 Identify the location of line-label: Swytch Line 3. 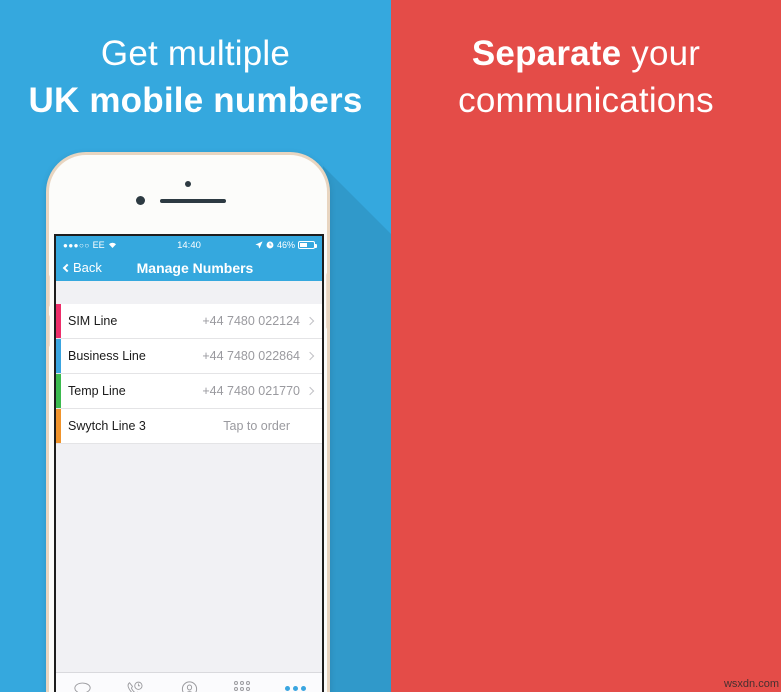
(107, 426).